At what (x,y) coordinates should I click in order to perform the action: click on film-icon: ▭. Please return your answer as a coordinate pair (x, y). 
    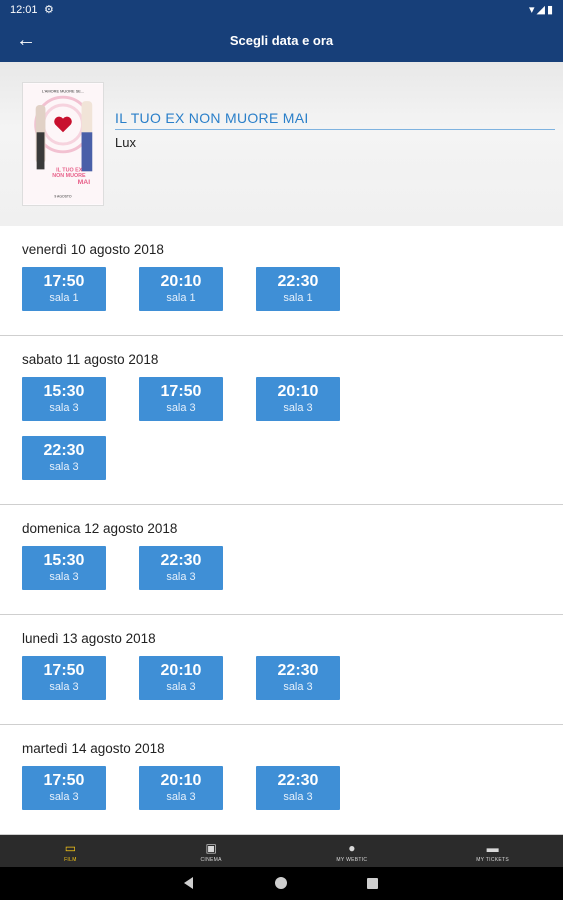
    Looking at the image, I should click on (70, 848).